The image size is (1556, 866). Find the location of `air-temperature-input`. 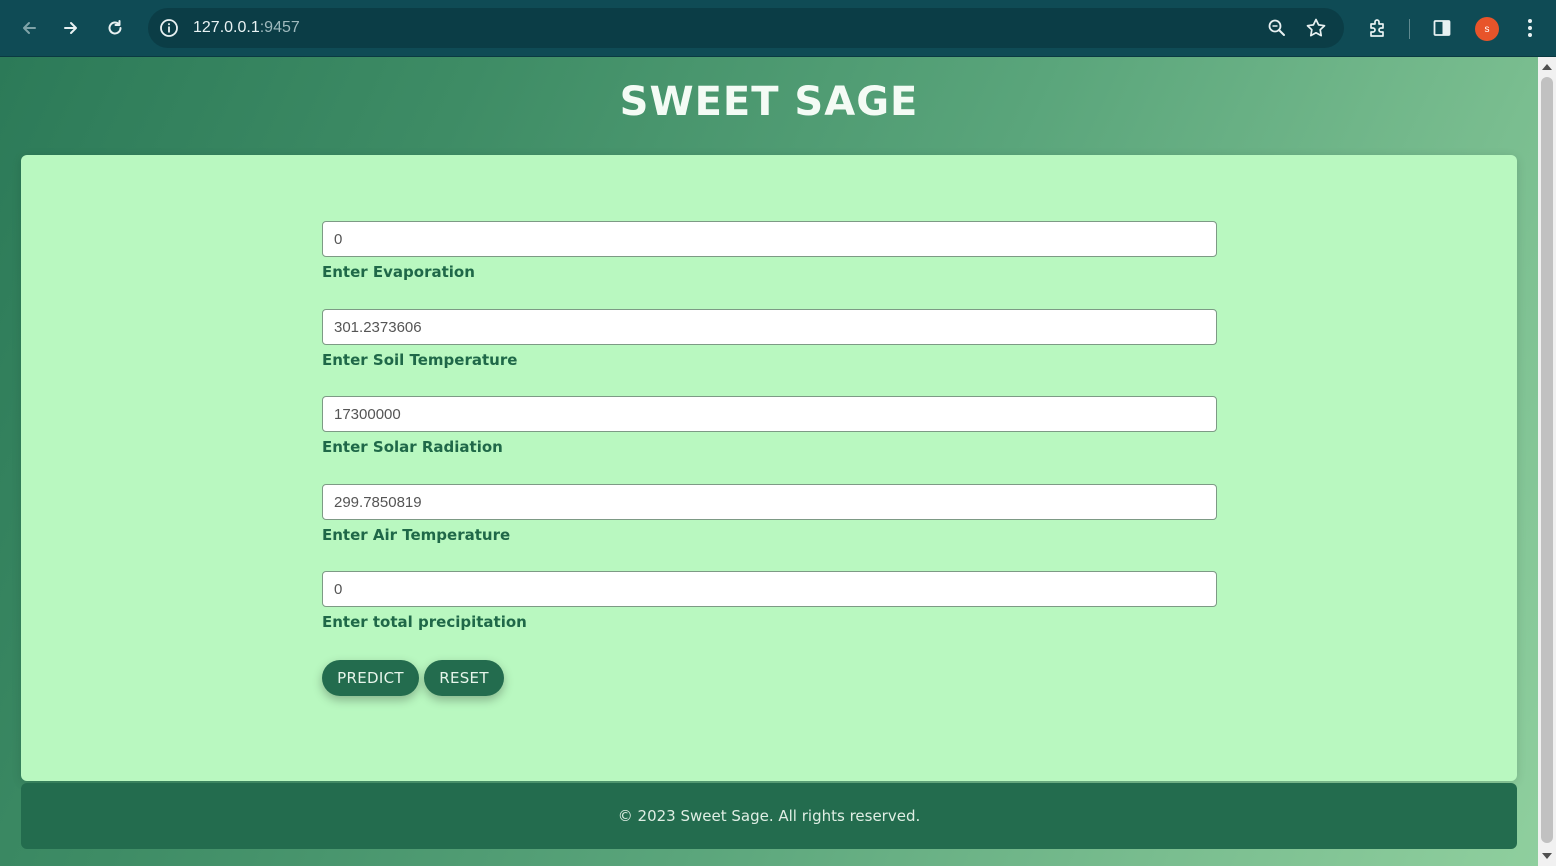

air-temperature-input is located at coordinates (769, 502).